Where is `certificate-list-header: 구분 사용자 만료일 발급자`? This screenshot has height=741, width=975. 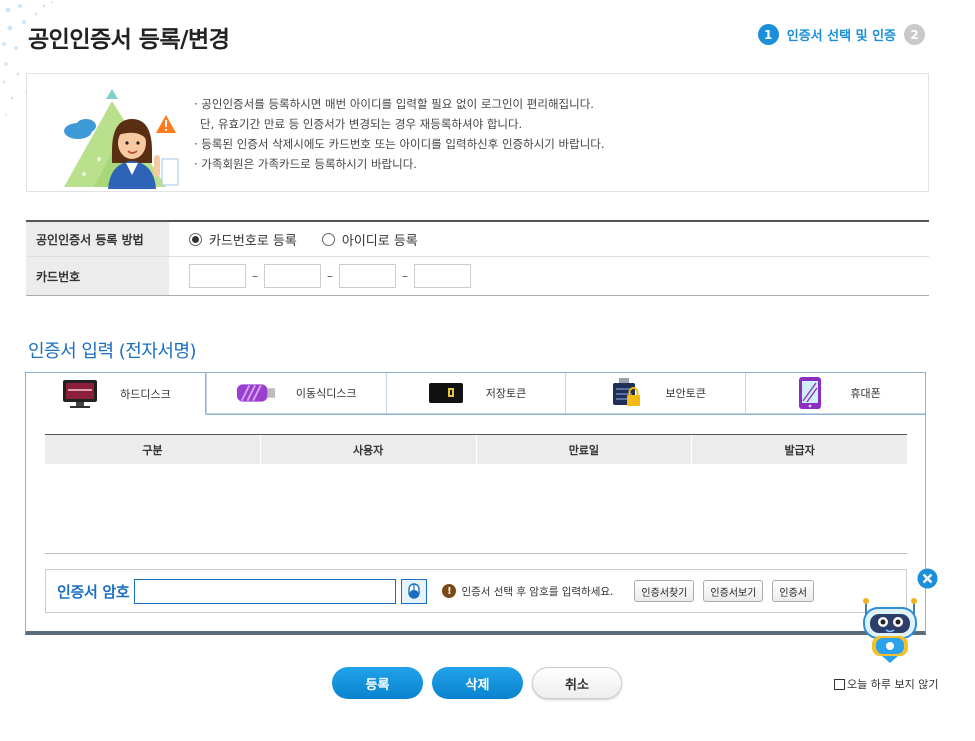
certificate-list-header: 구분 사용자 만료일 발급자 is located at coordinates (476, 449).